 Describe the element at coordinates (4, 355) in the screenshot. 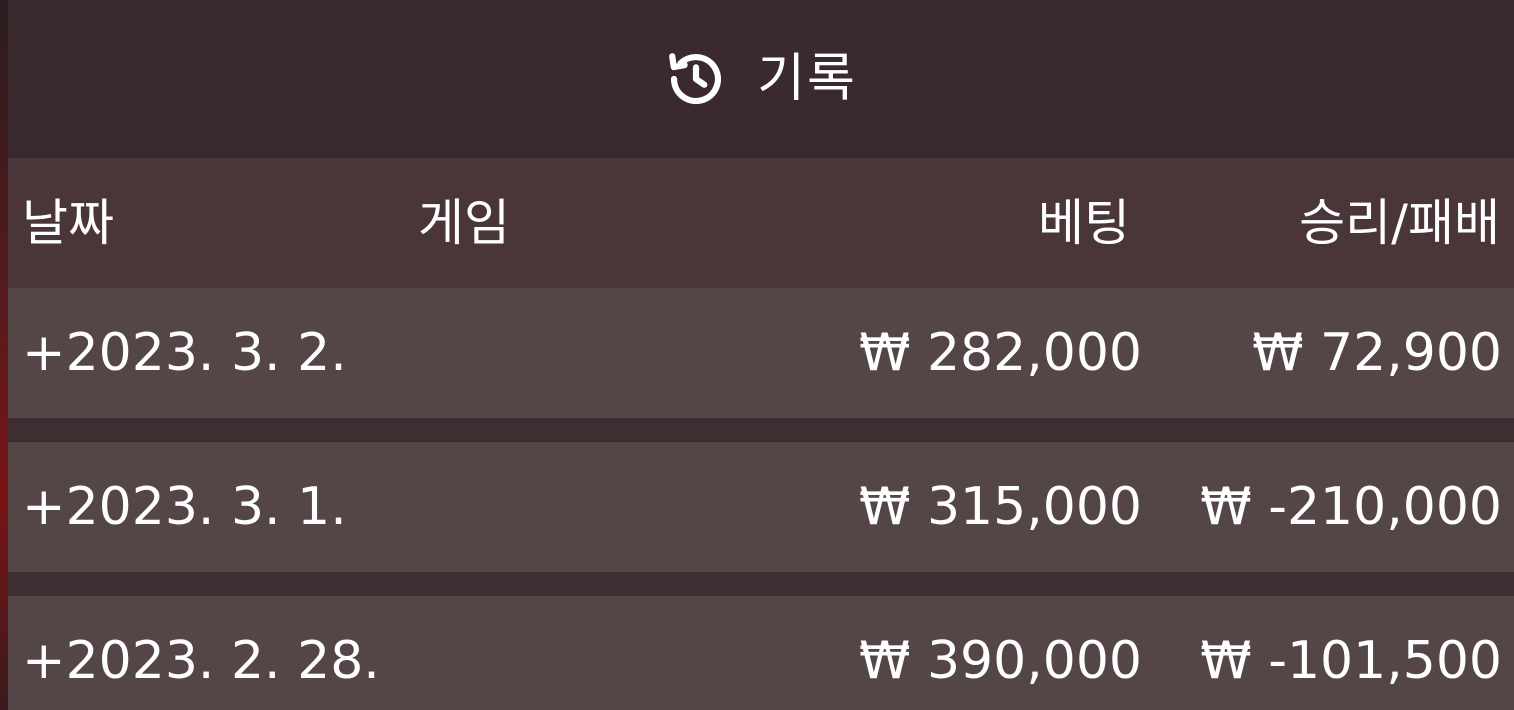

I see `left-edge-background` at that location.